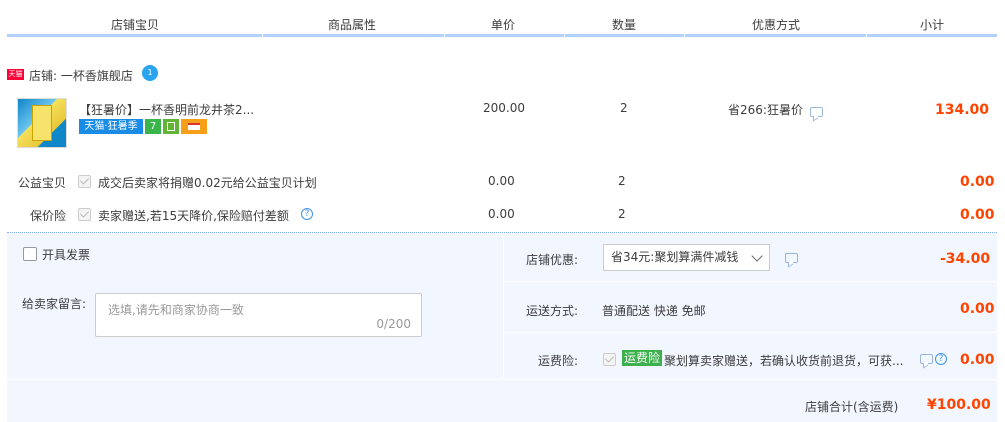 This screenshot has width=1005, height=422. I want to click on col-header-attrs: 商品属性, so click(352, 25).